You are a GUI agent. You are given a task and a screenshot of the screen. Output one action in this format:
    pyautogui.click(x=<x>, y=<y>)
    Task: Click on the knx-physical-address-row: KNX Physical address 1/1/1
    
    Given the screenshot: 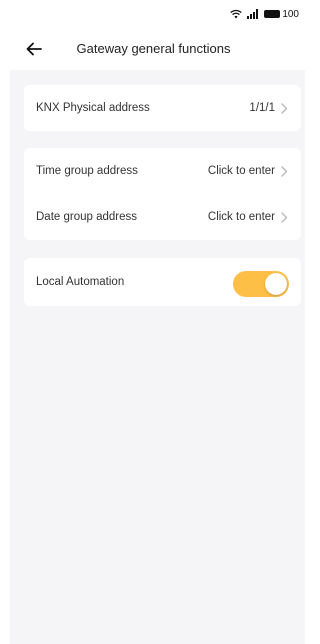 What is the action you would take?
    pyautogui.click(x=162, y=108)
    